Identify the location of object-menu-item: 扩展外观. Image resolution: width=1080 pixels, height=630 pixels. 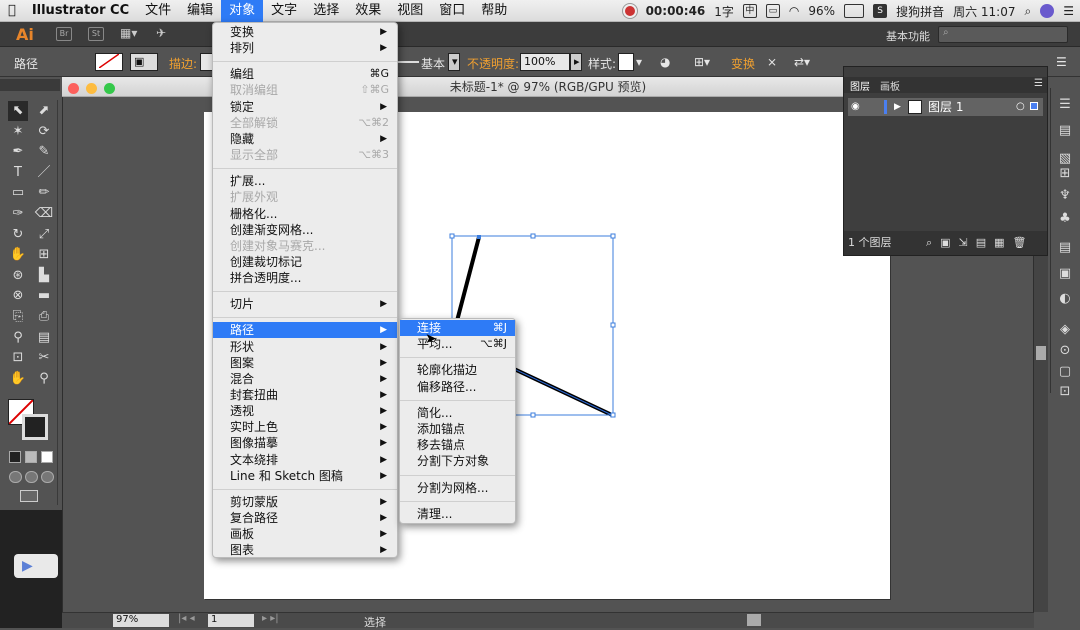
(305, 197).